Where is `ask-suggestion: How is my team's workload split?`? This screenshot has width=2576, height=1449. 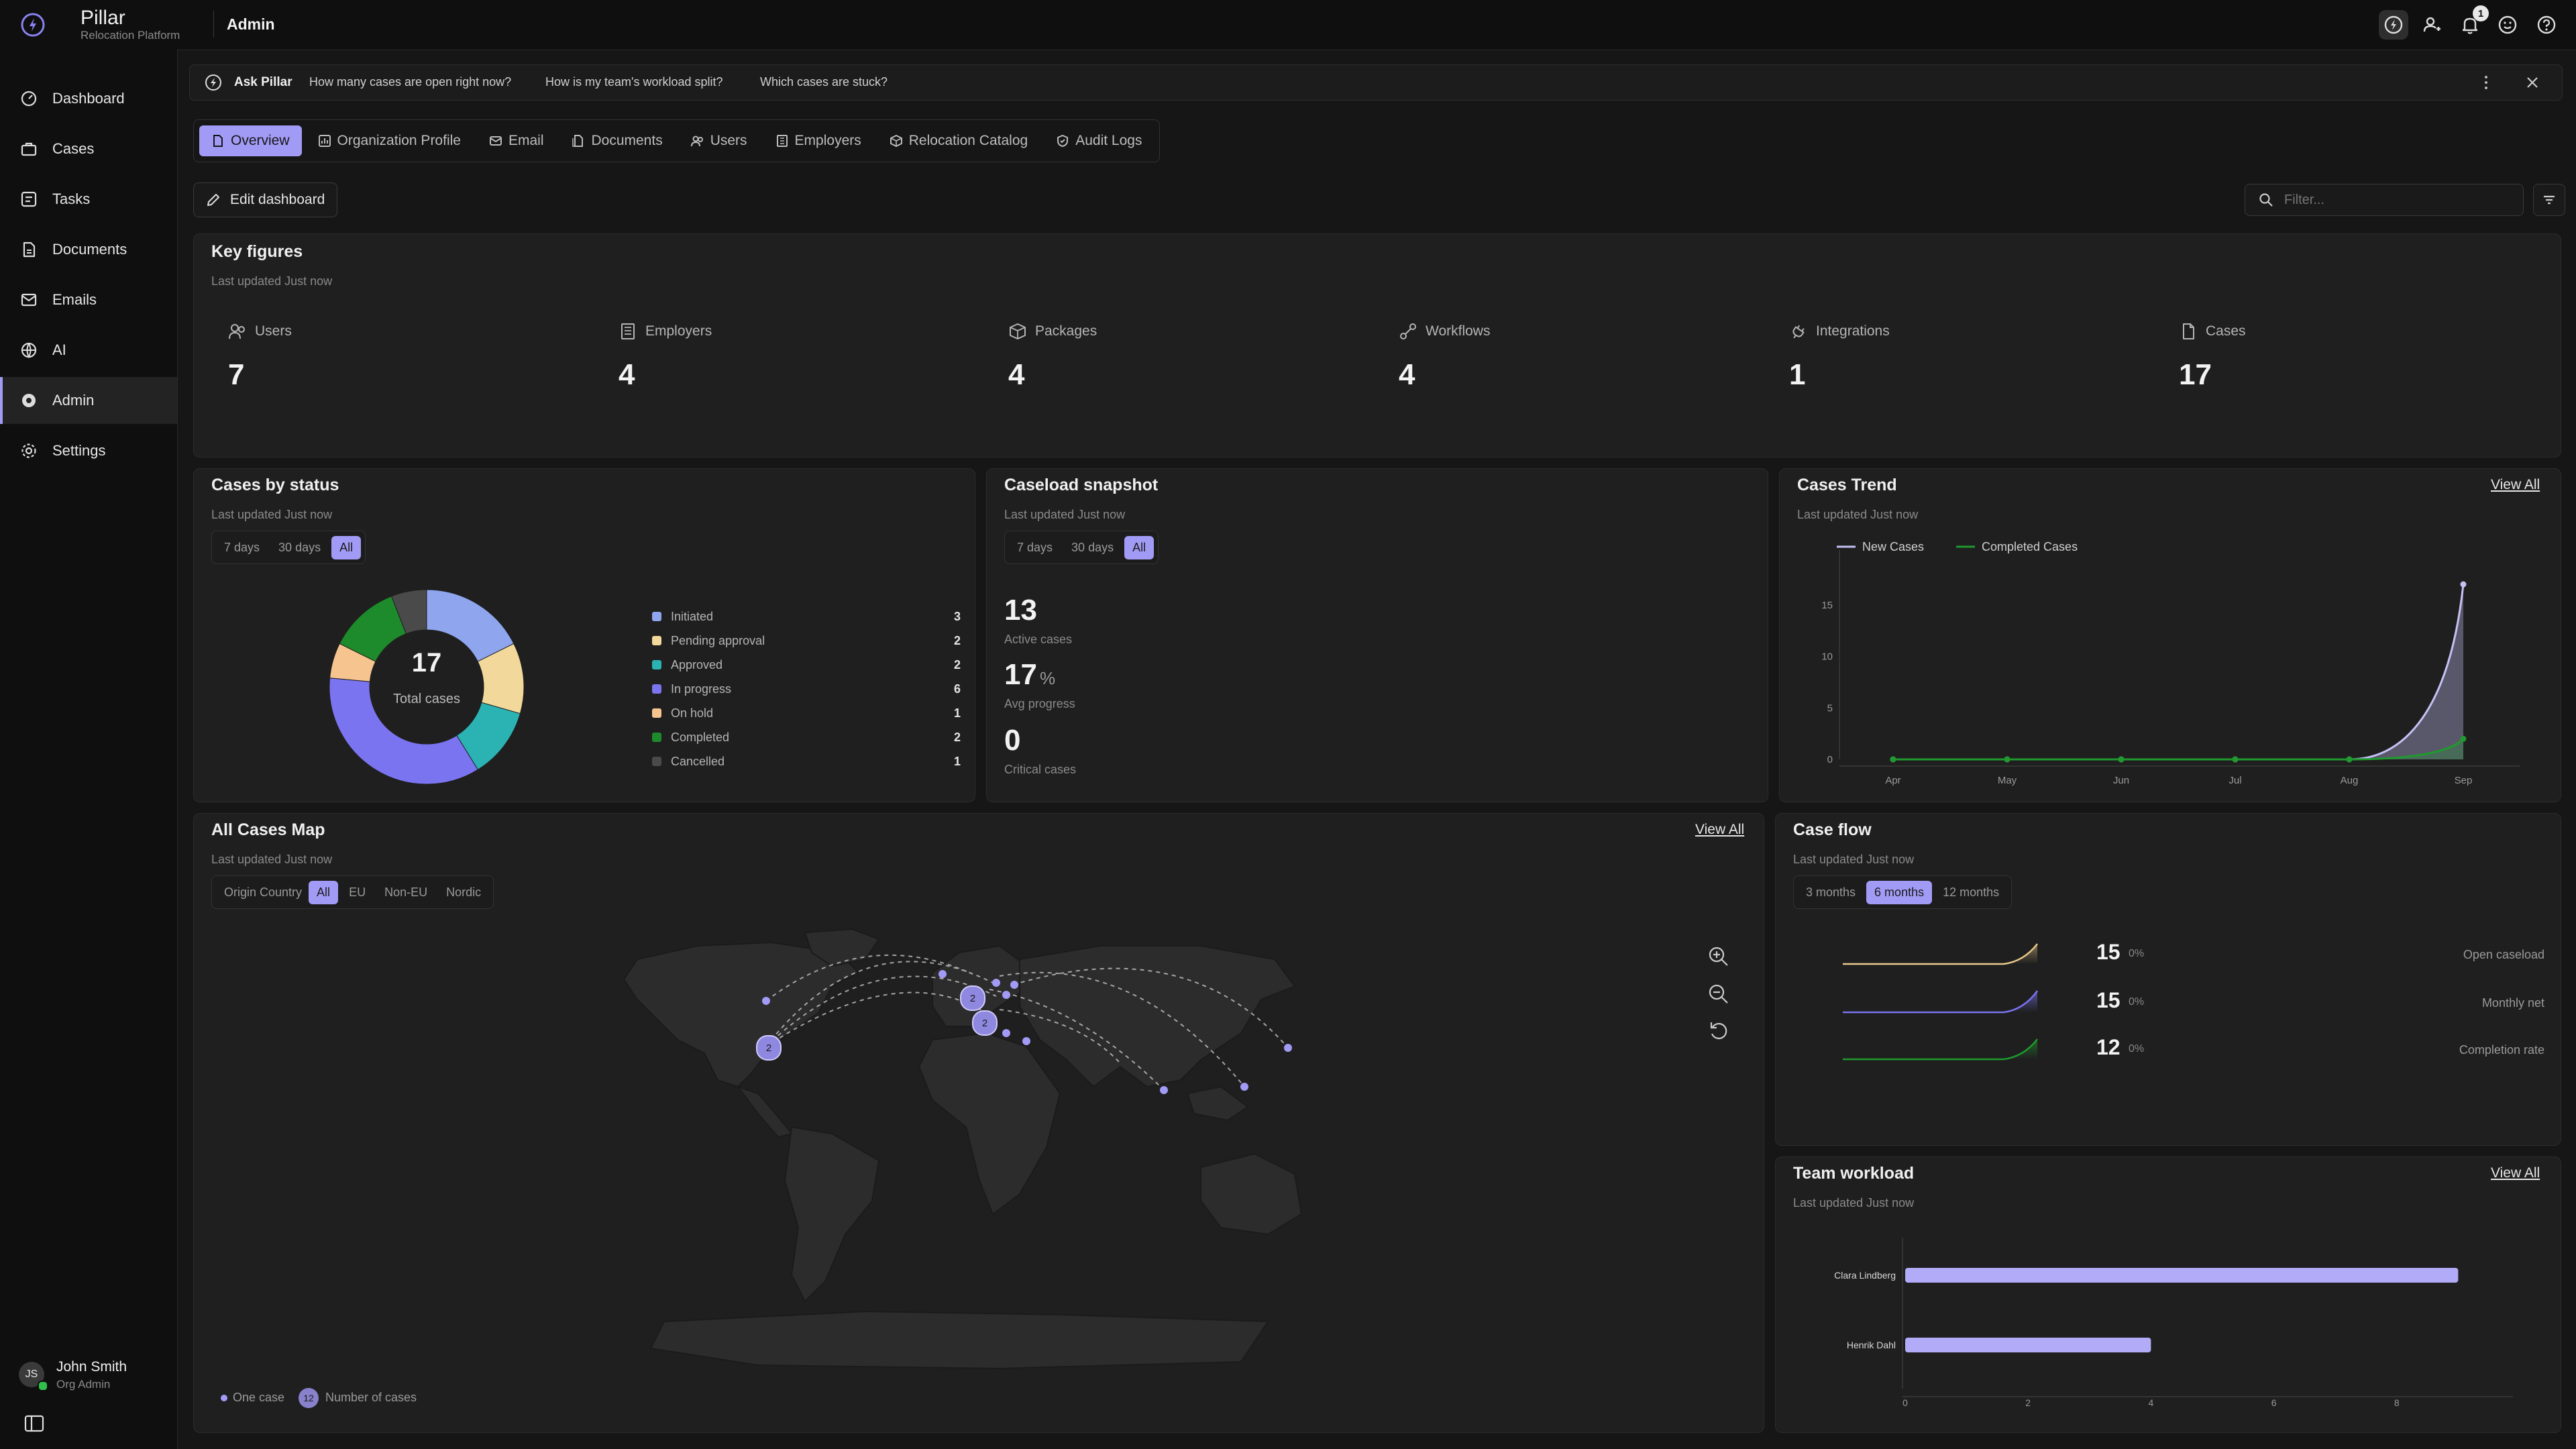 ask-suggestion: How is my team's workload split? is located at coordinates (634, 82).